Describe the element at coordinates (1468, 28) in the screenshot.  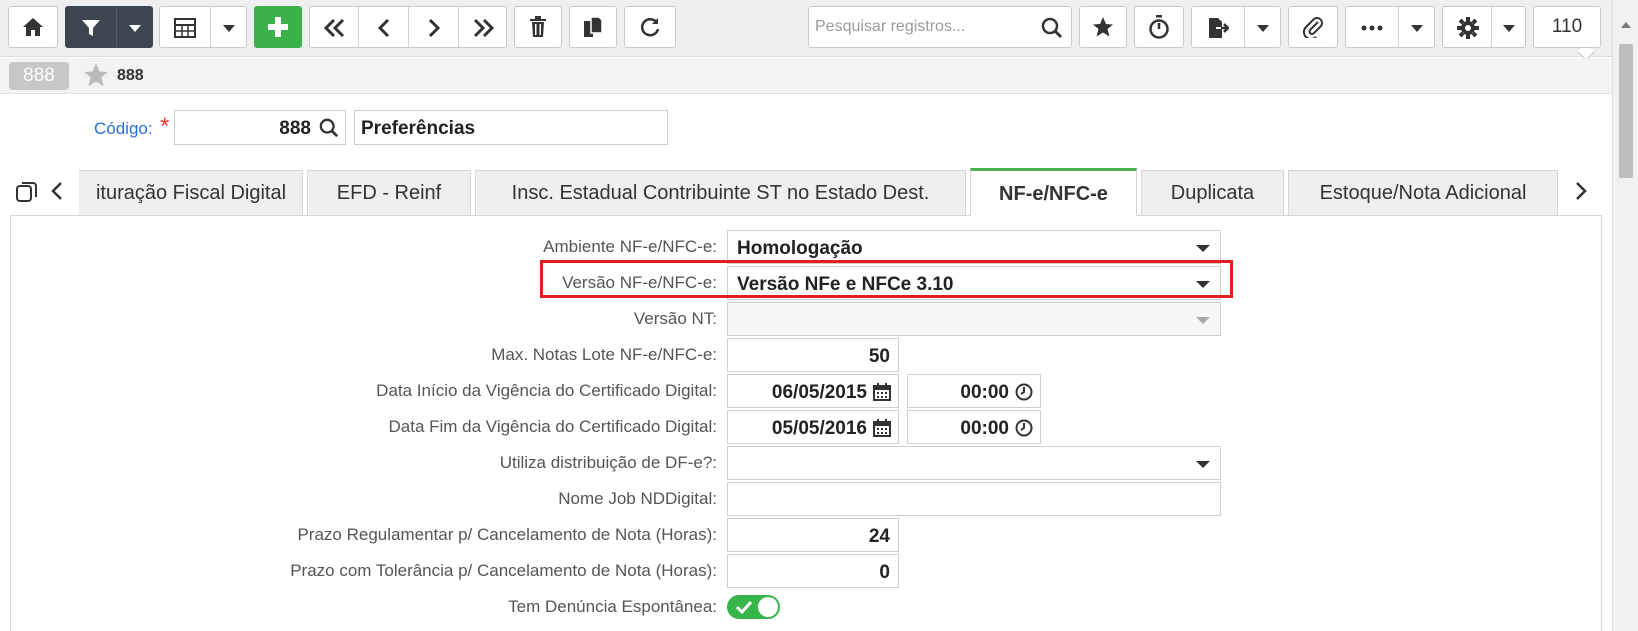
I see `gear-icon` at that location.